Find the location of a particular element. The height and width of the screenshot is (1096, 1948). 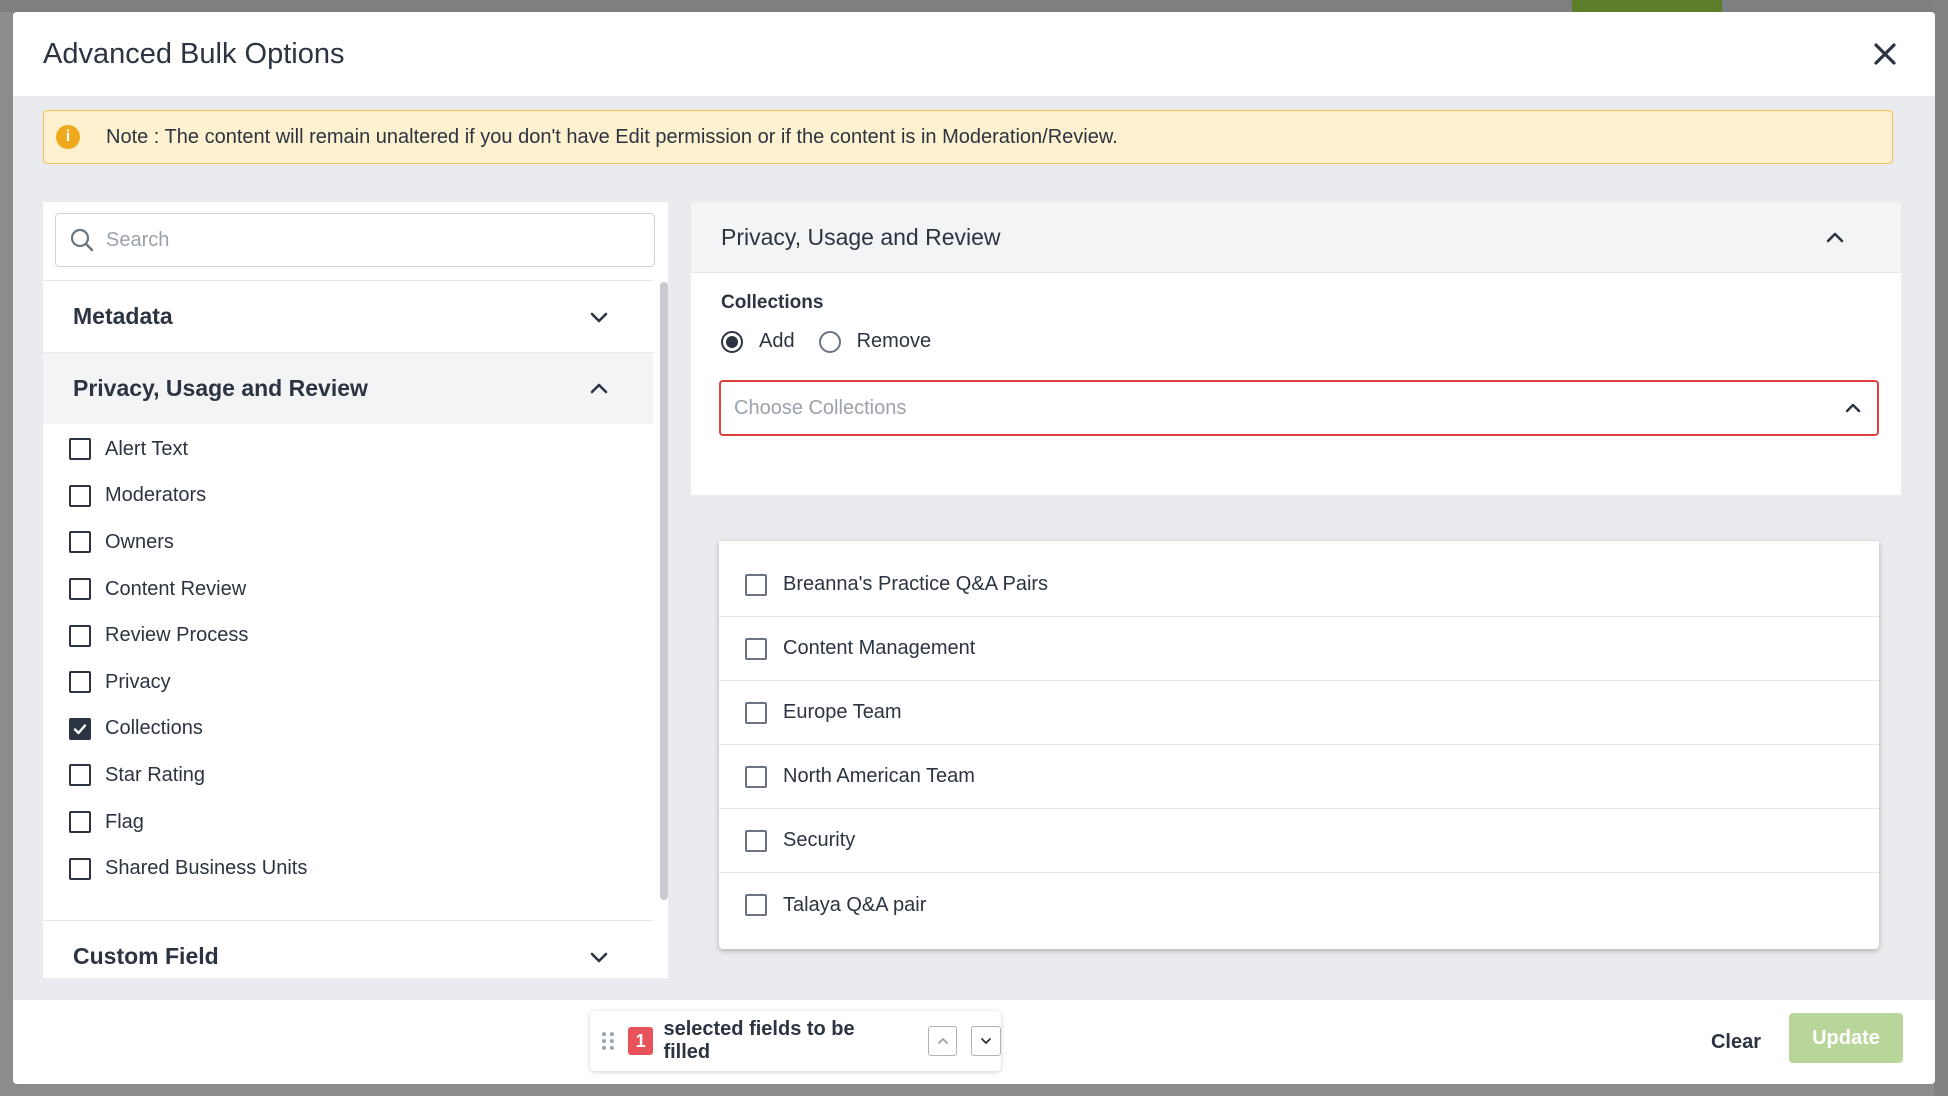

collection-label: Europe Team is located at coordinates (842, 712).